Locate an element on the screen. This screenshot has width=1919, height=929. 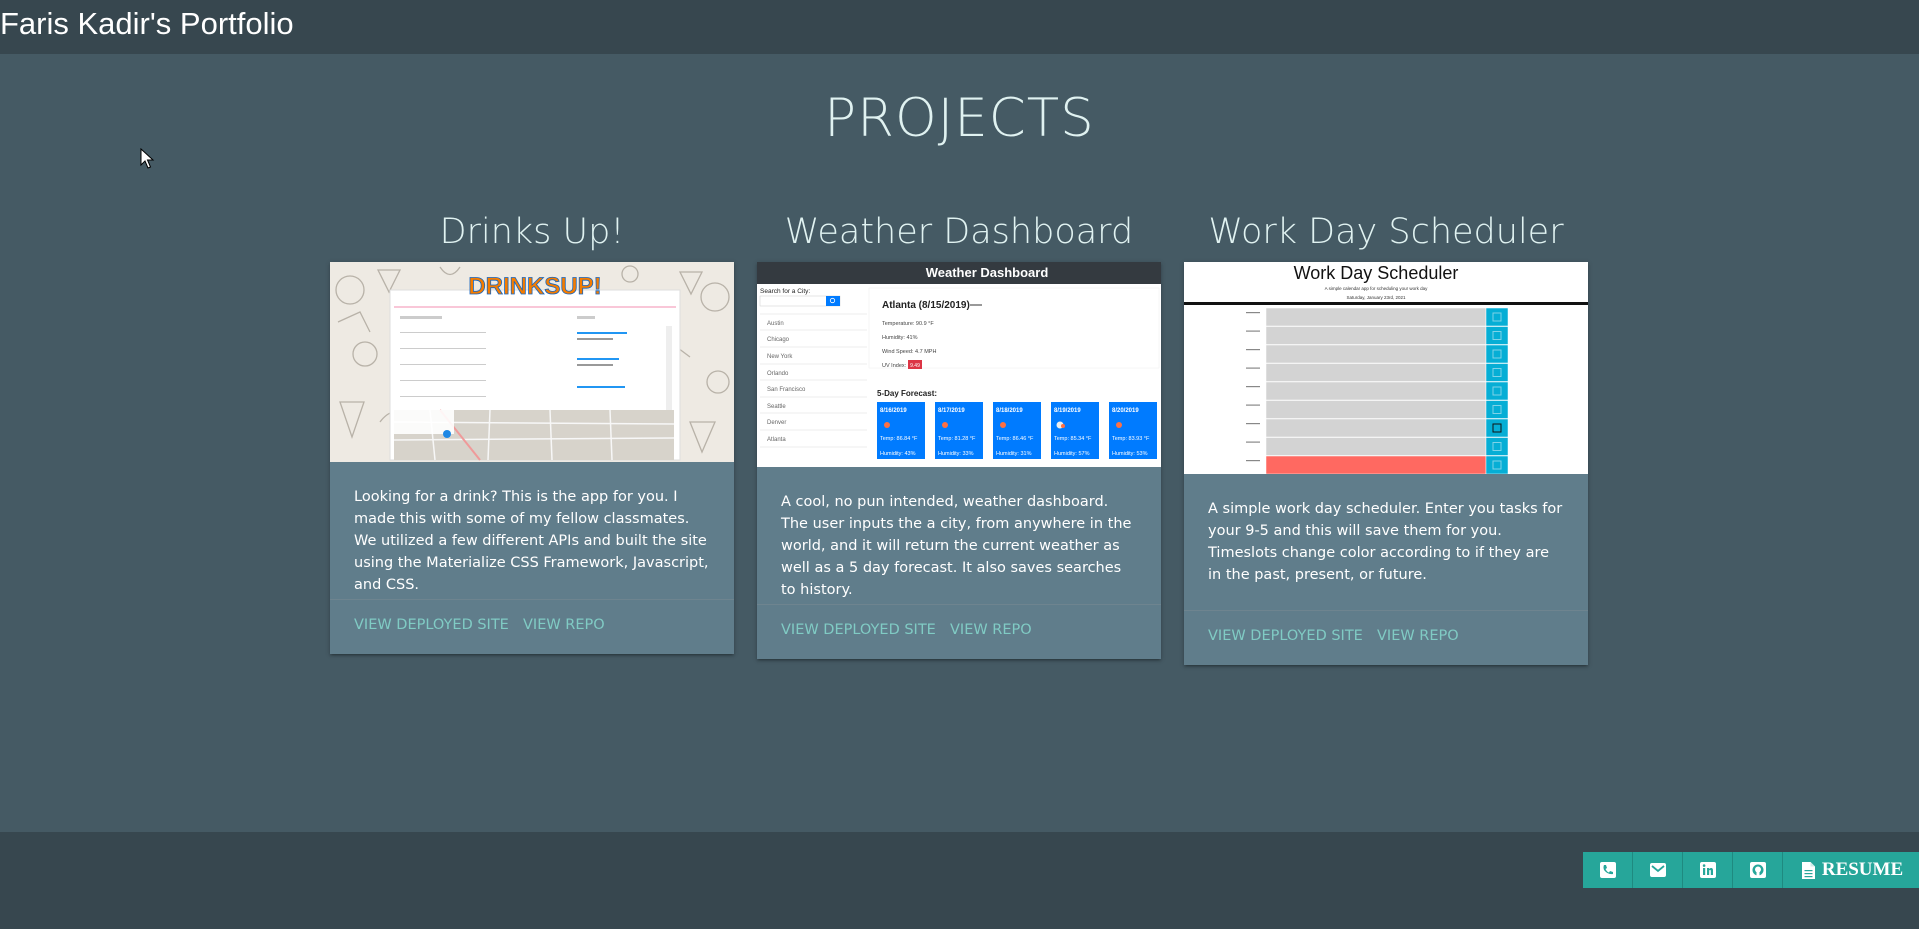
svg-text: Weather Dashboard is located at coordinates (987, 272).